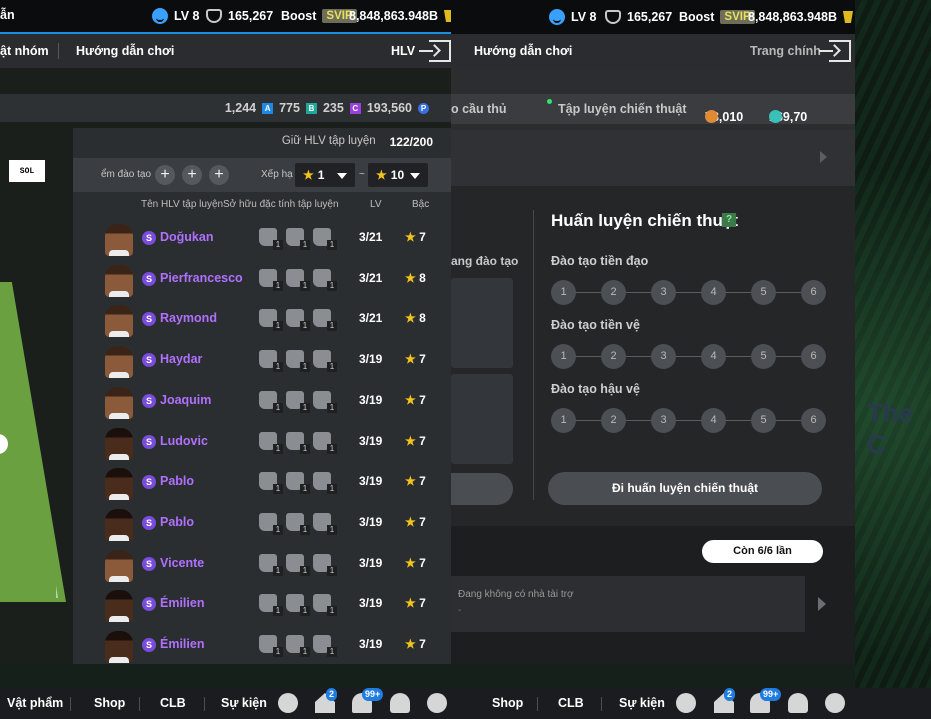 Image resolution: width=931 pixels, height=719 pixels. What do you see at coordinates (262, 238) in the screenshot?
I see `coach-row: S Doğukan 3/21 ★ 7` at bounding box center [262, 238].